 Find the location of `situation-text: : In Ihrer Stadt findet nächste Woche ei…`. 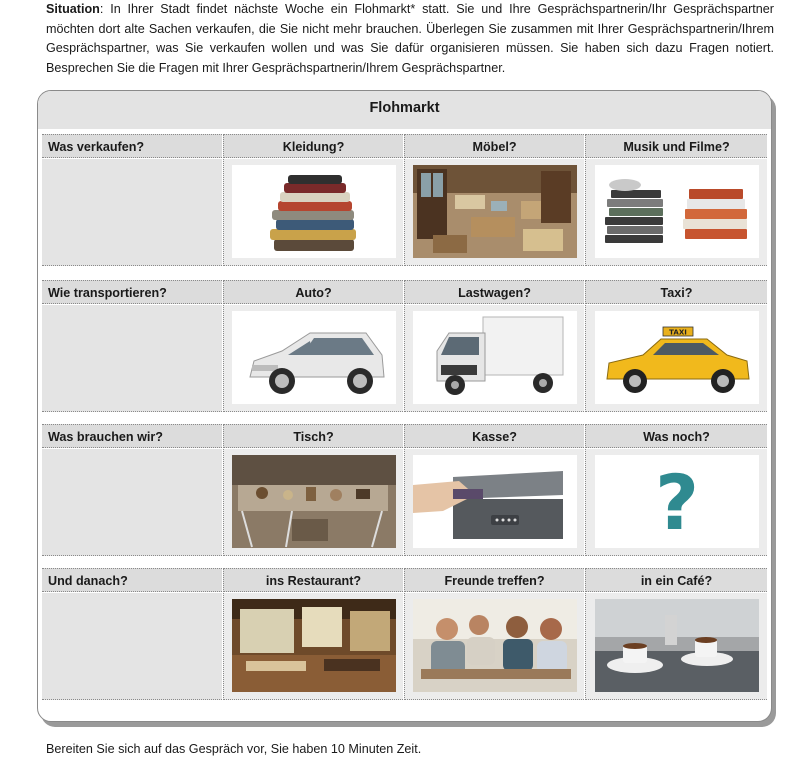

situation-text: : In Ihrer Stadt findet nächste Woche ei… is located at coordinates (410, 38).